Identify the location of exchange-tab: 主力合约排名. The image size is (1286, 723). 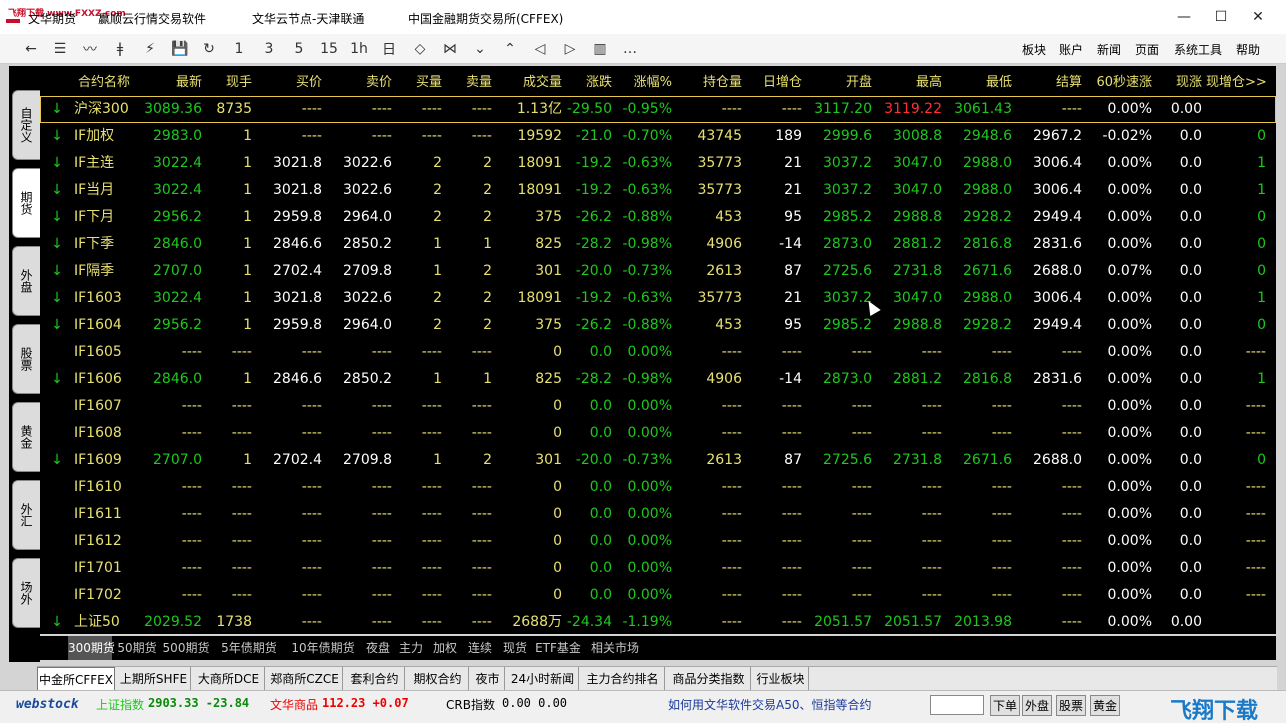
(623, 679).